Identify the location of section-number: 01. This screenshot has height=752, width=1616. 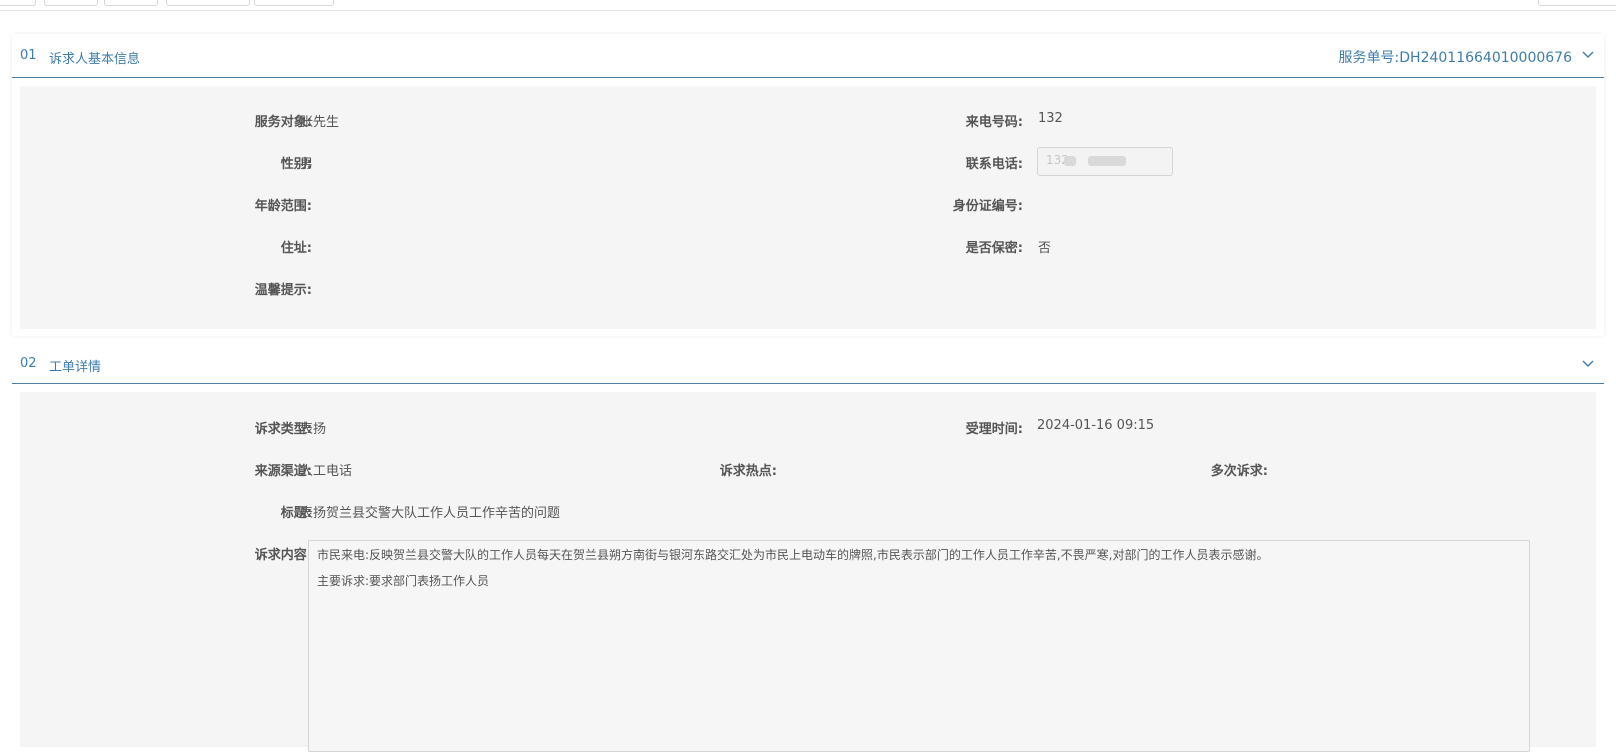
(28, 55).